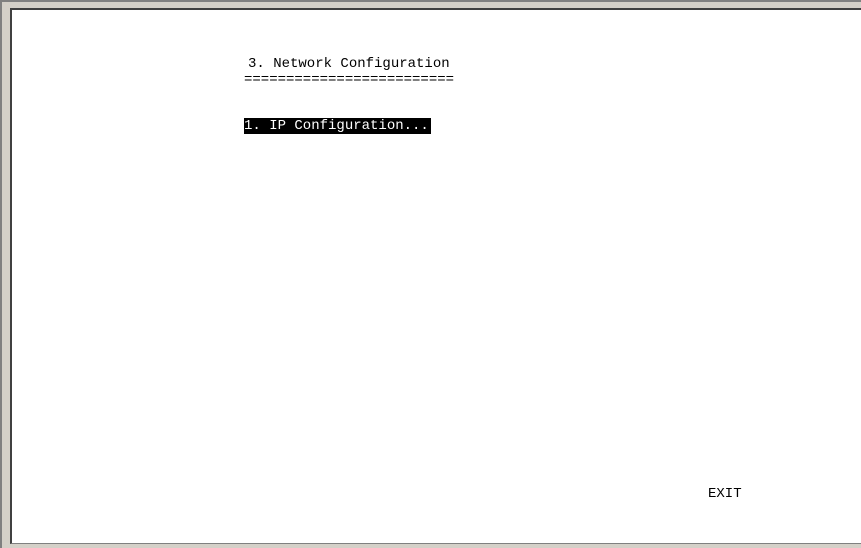 This screenshot has width=861, height=548. Describe the element at coordinates (349, 64) in the screenshot. I see `screen-title: 3. Network Configuration` at that location.